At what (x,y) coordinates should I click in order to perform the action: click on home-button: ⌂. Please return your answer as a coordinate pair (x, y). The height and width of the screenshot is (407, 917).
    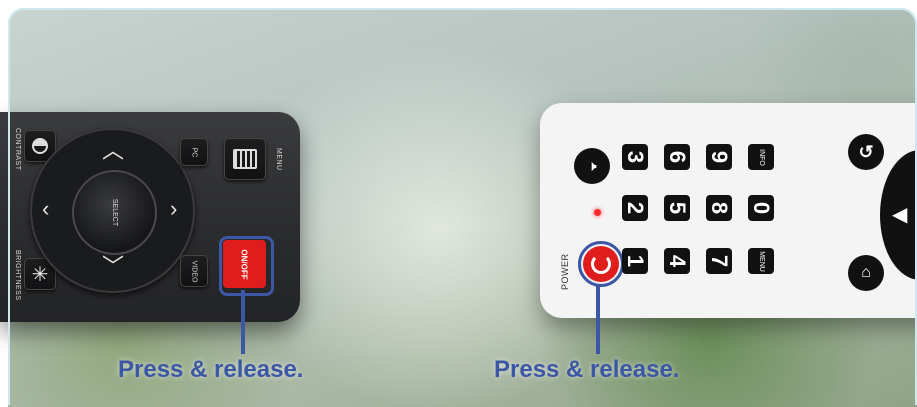
    Looking at the image, I should click on (866, 273).